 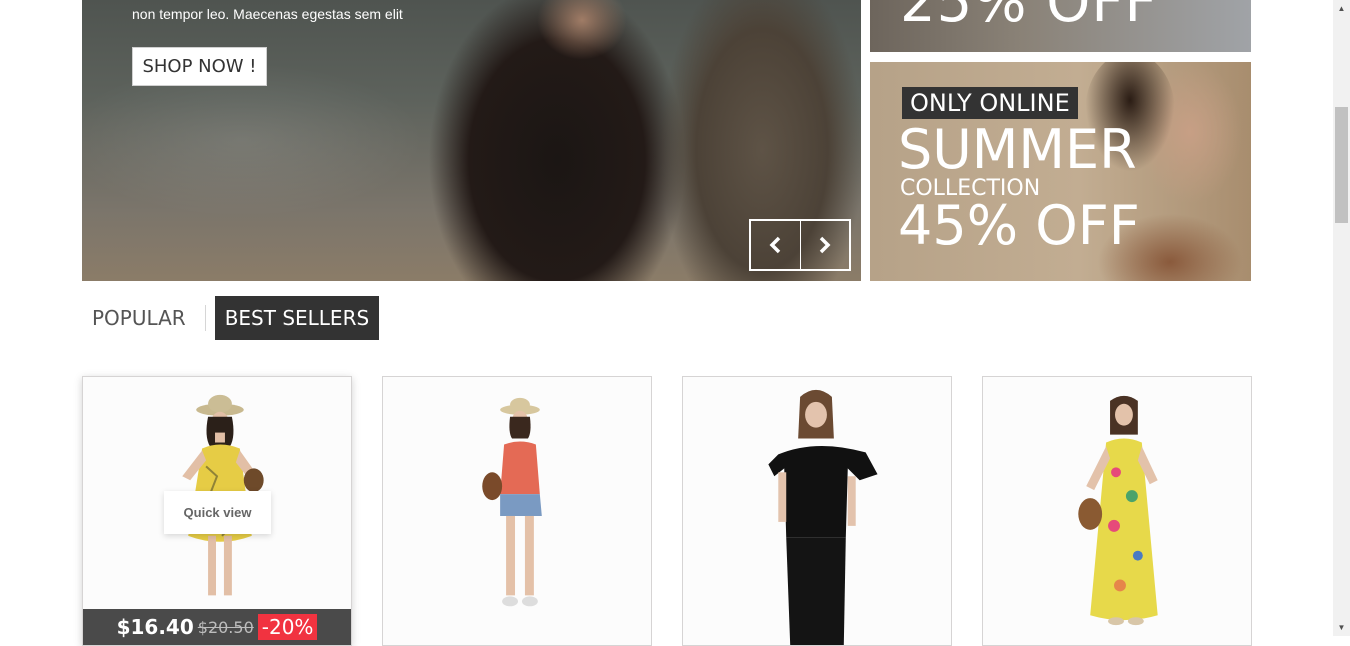 I want to click on shop-now-button: SHOP NOW !, so click(x=199, y=66).